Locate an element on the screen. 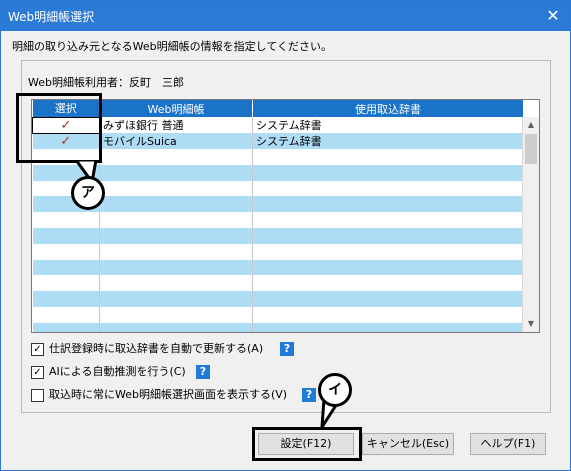 The image size is (571, 471). scroll-down-icon: ▼ is located at coordinates (531, 324).